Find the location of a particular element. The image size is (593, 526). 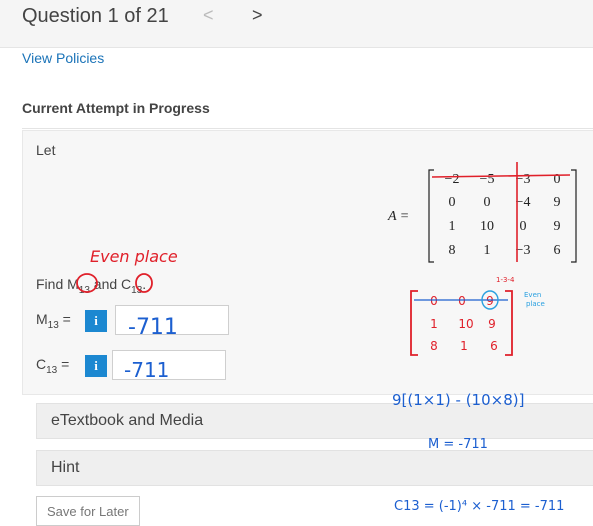

minor-cell: 6 is located at coordinates (494, 346).